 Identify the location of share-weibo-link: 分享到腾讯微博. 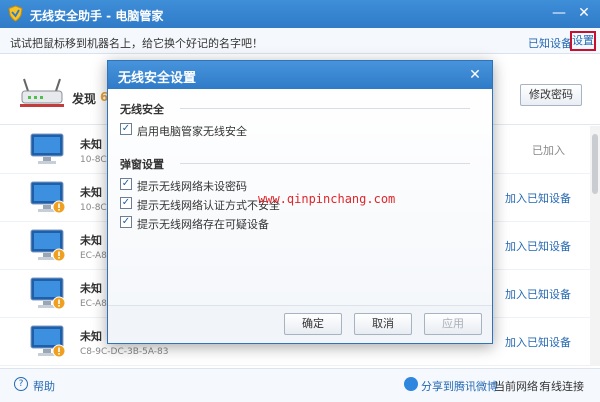
(459, 386).